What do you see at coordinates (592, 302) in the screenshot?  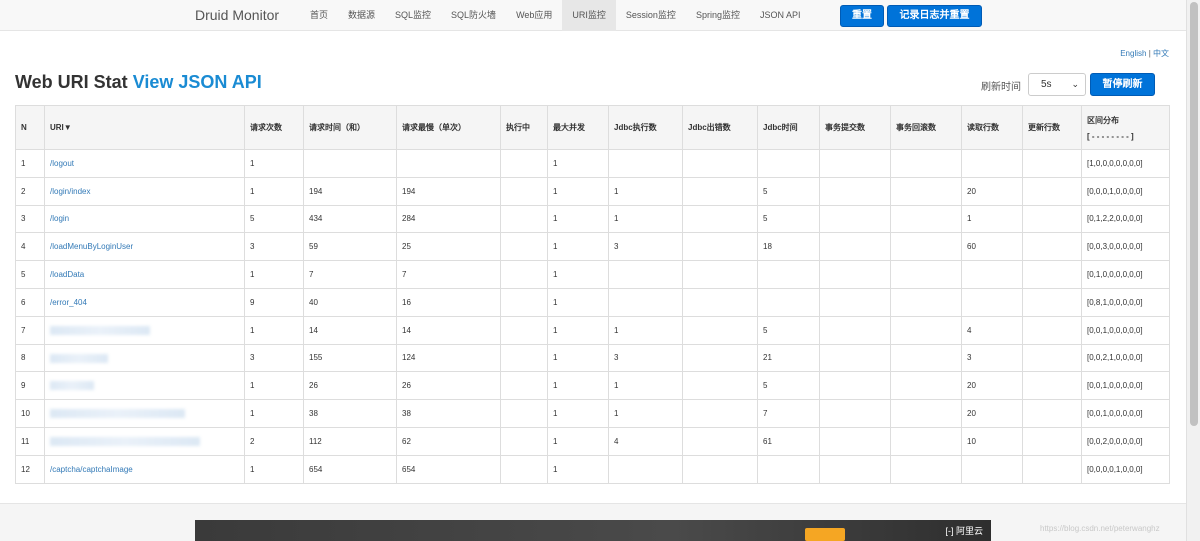 I see `table-row: 6/error_404 9 40 16 1 [0,8,1,0,0,0,0,0]` at bounding box center [592, 302].